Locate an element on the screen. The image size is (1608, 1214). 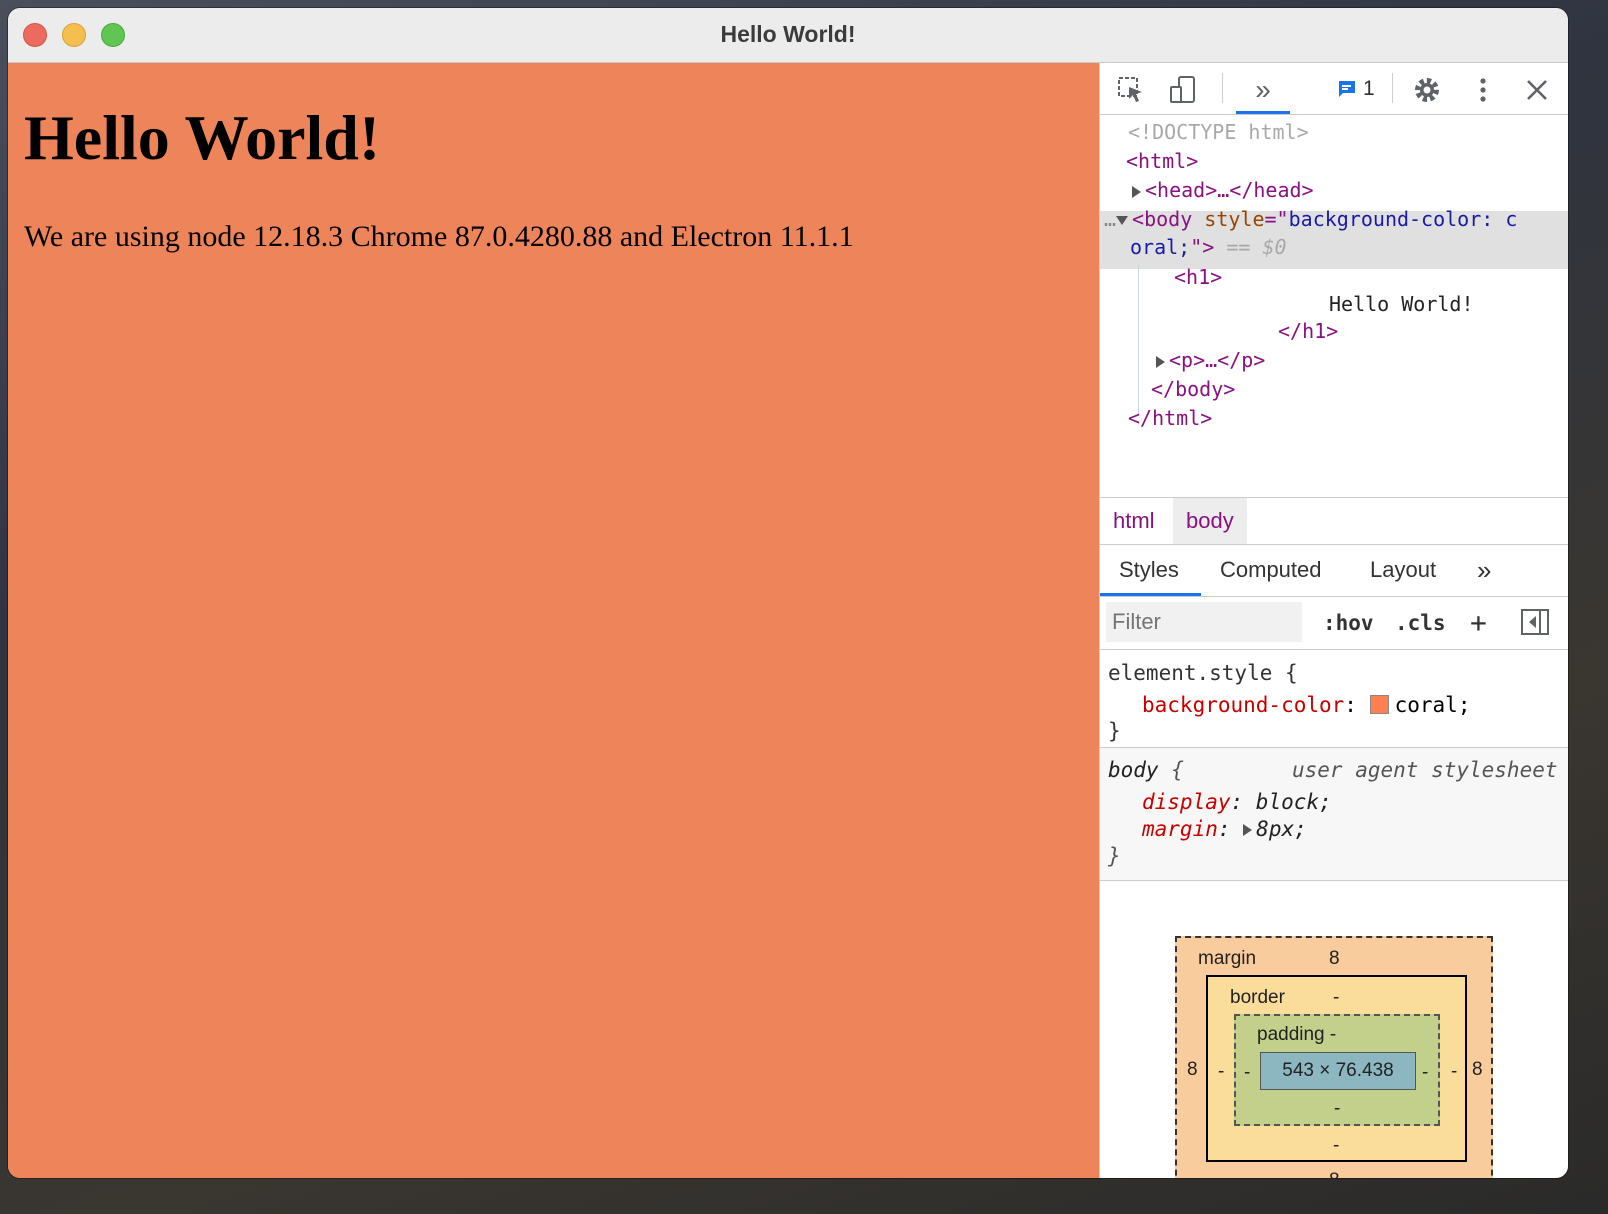
padding-right-value: - is located at coordinates (1425, 1073).